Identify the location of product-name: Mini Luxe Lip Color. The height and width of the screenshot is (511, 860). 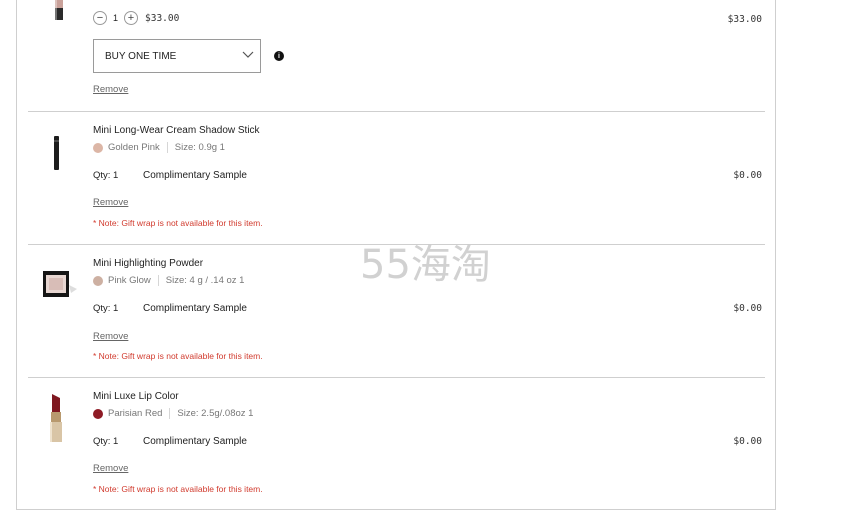
(136, 396).